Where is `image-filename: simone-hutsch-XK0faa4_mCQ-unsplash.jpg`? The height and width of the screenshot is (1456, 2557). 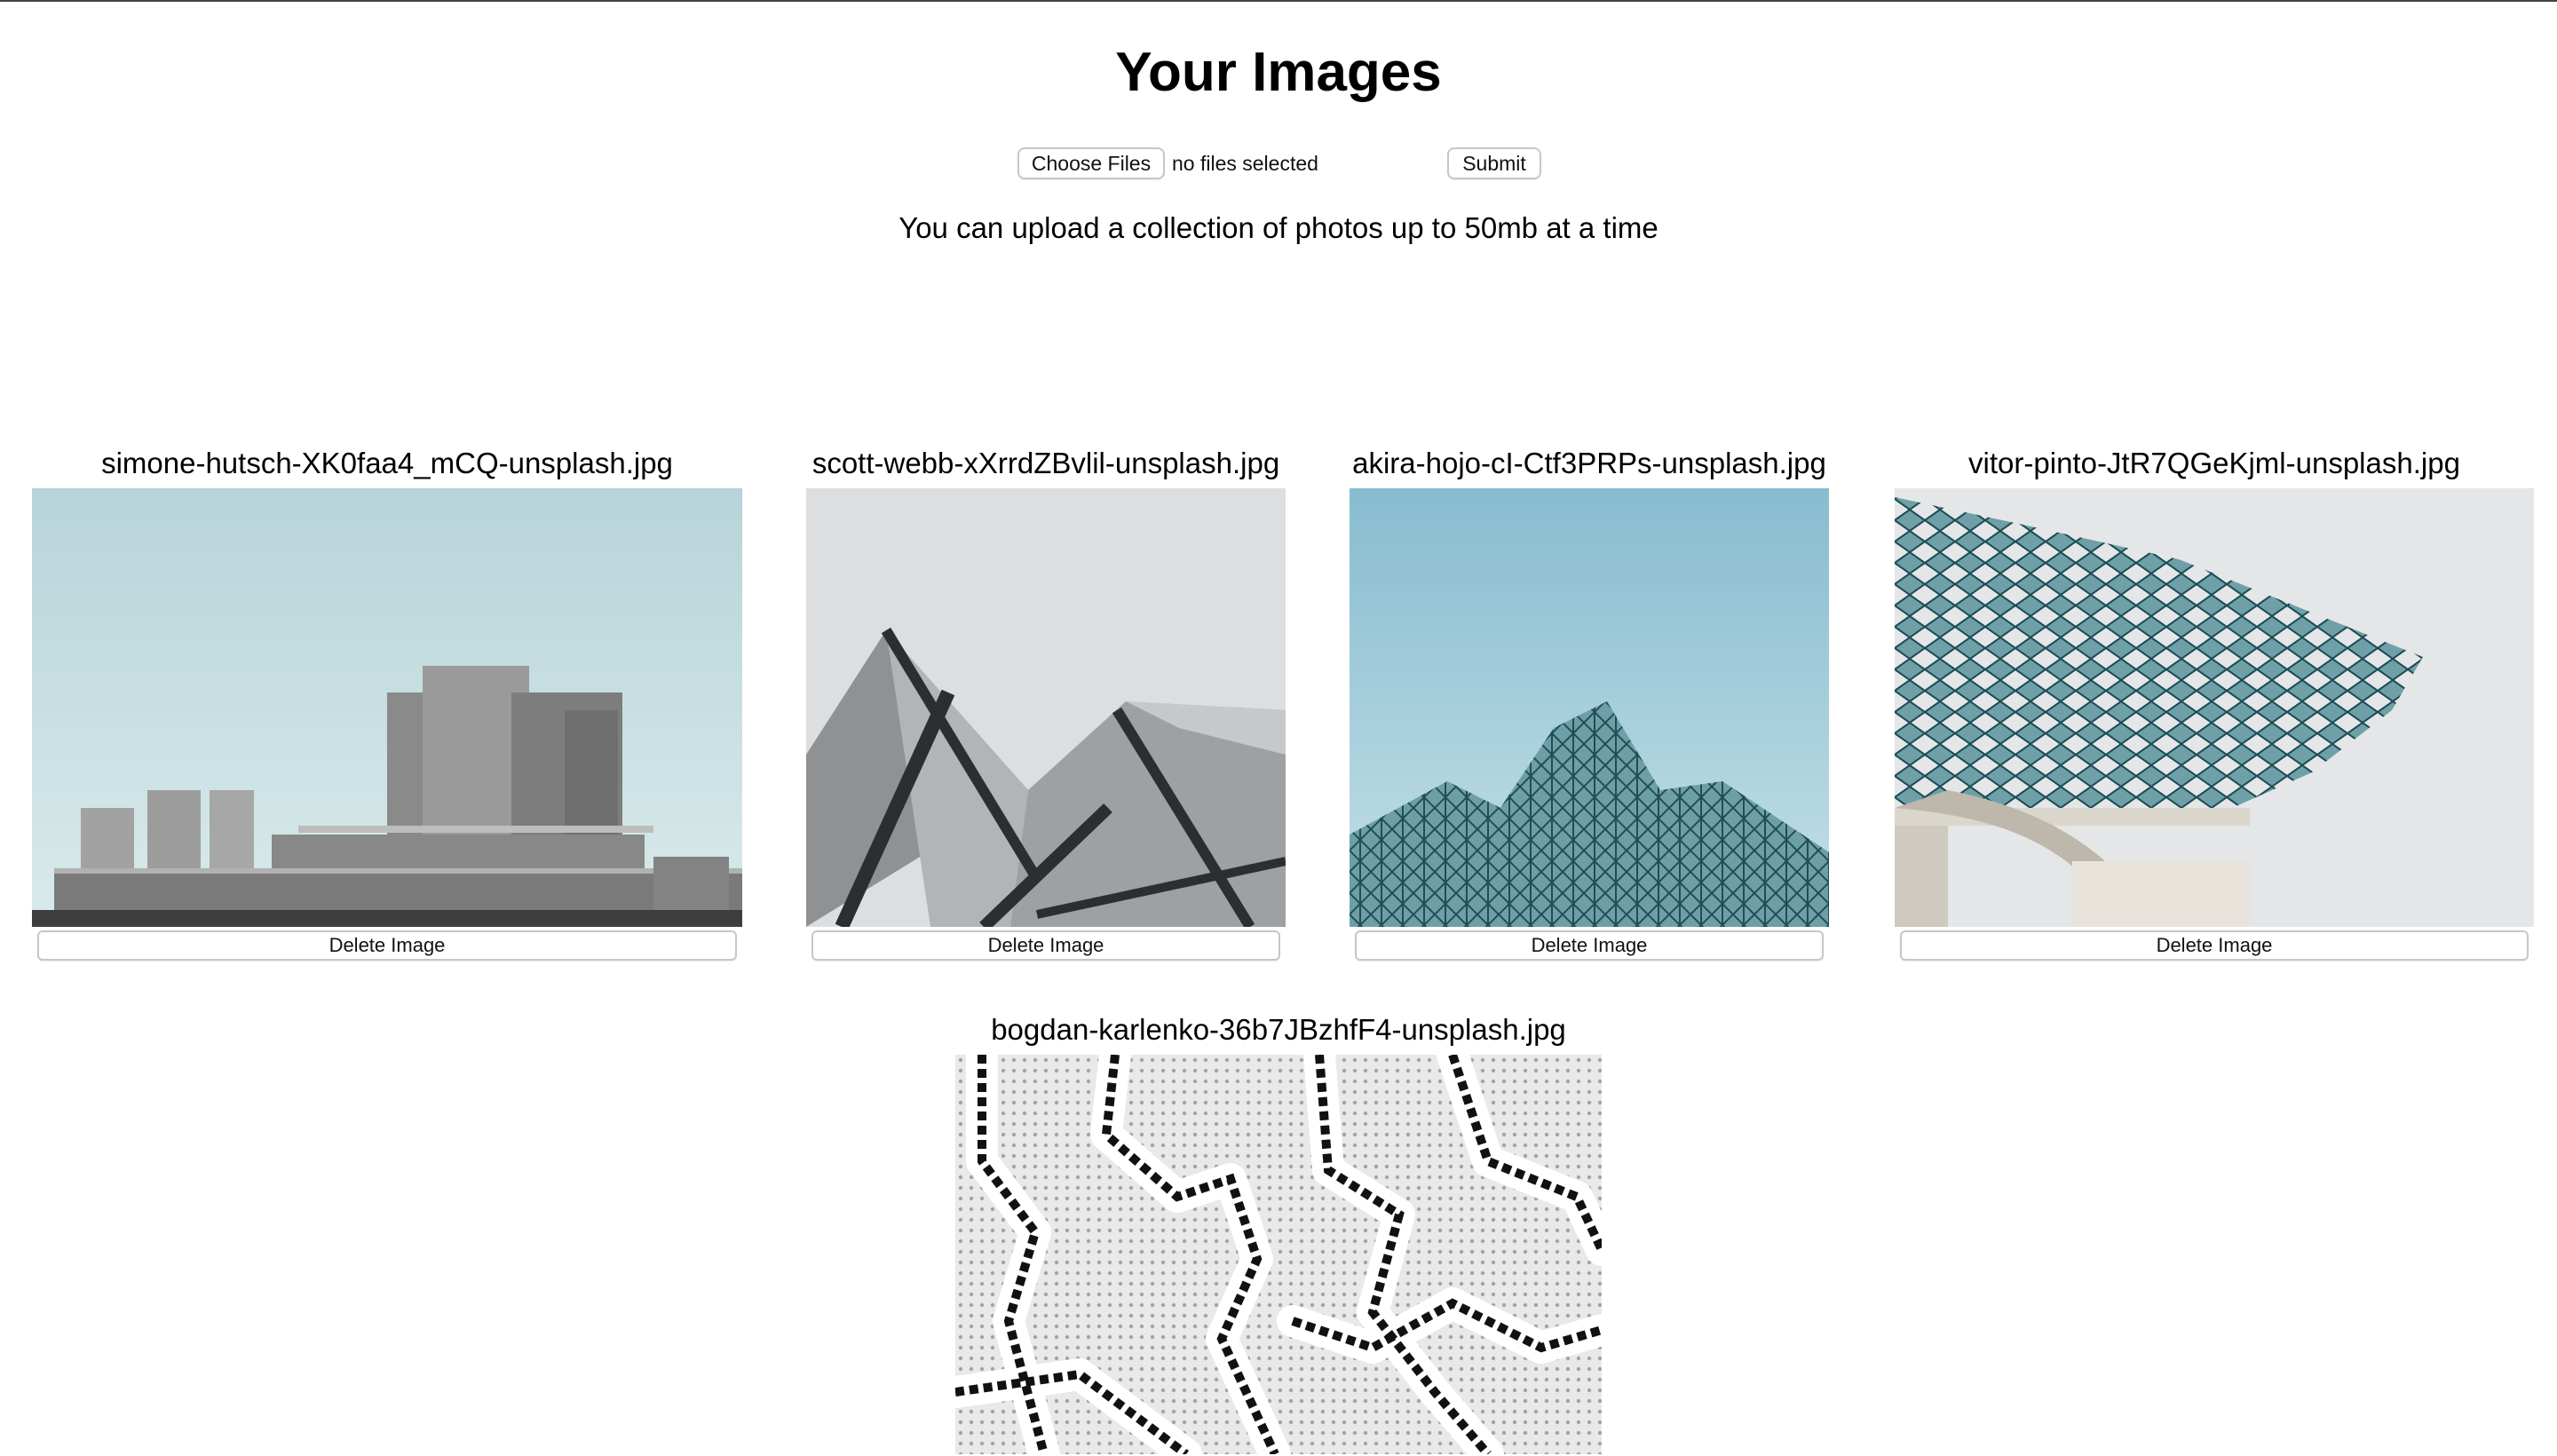
image-filename: simone-hutsch-XK0faa4_mCQ-unsplash.jpg is located at coordinates (387, 463).